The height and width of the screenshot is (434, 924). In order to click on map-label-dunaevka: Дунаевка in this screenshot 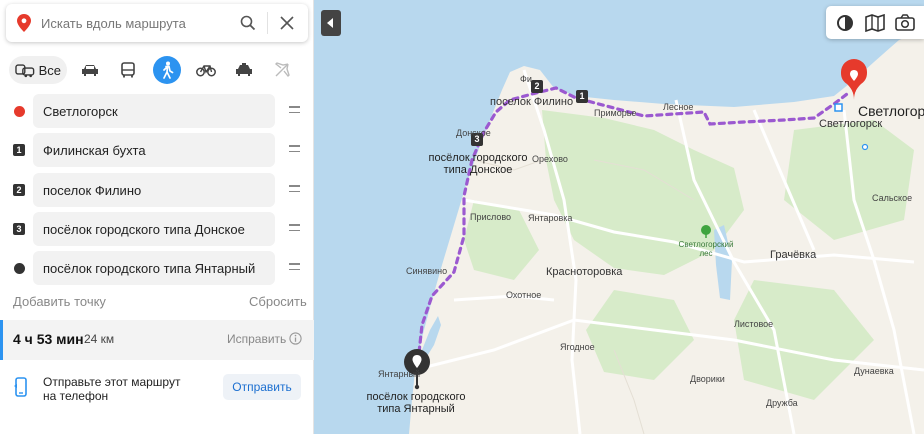, I will do `click(874, 371)`.